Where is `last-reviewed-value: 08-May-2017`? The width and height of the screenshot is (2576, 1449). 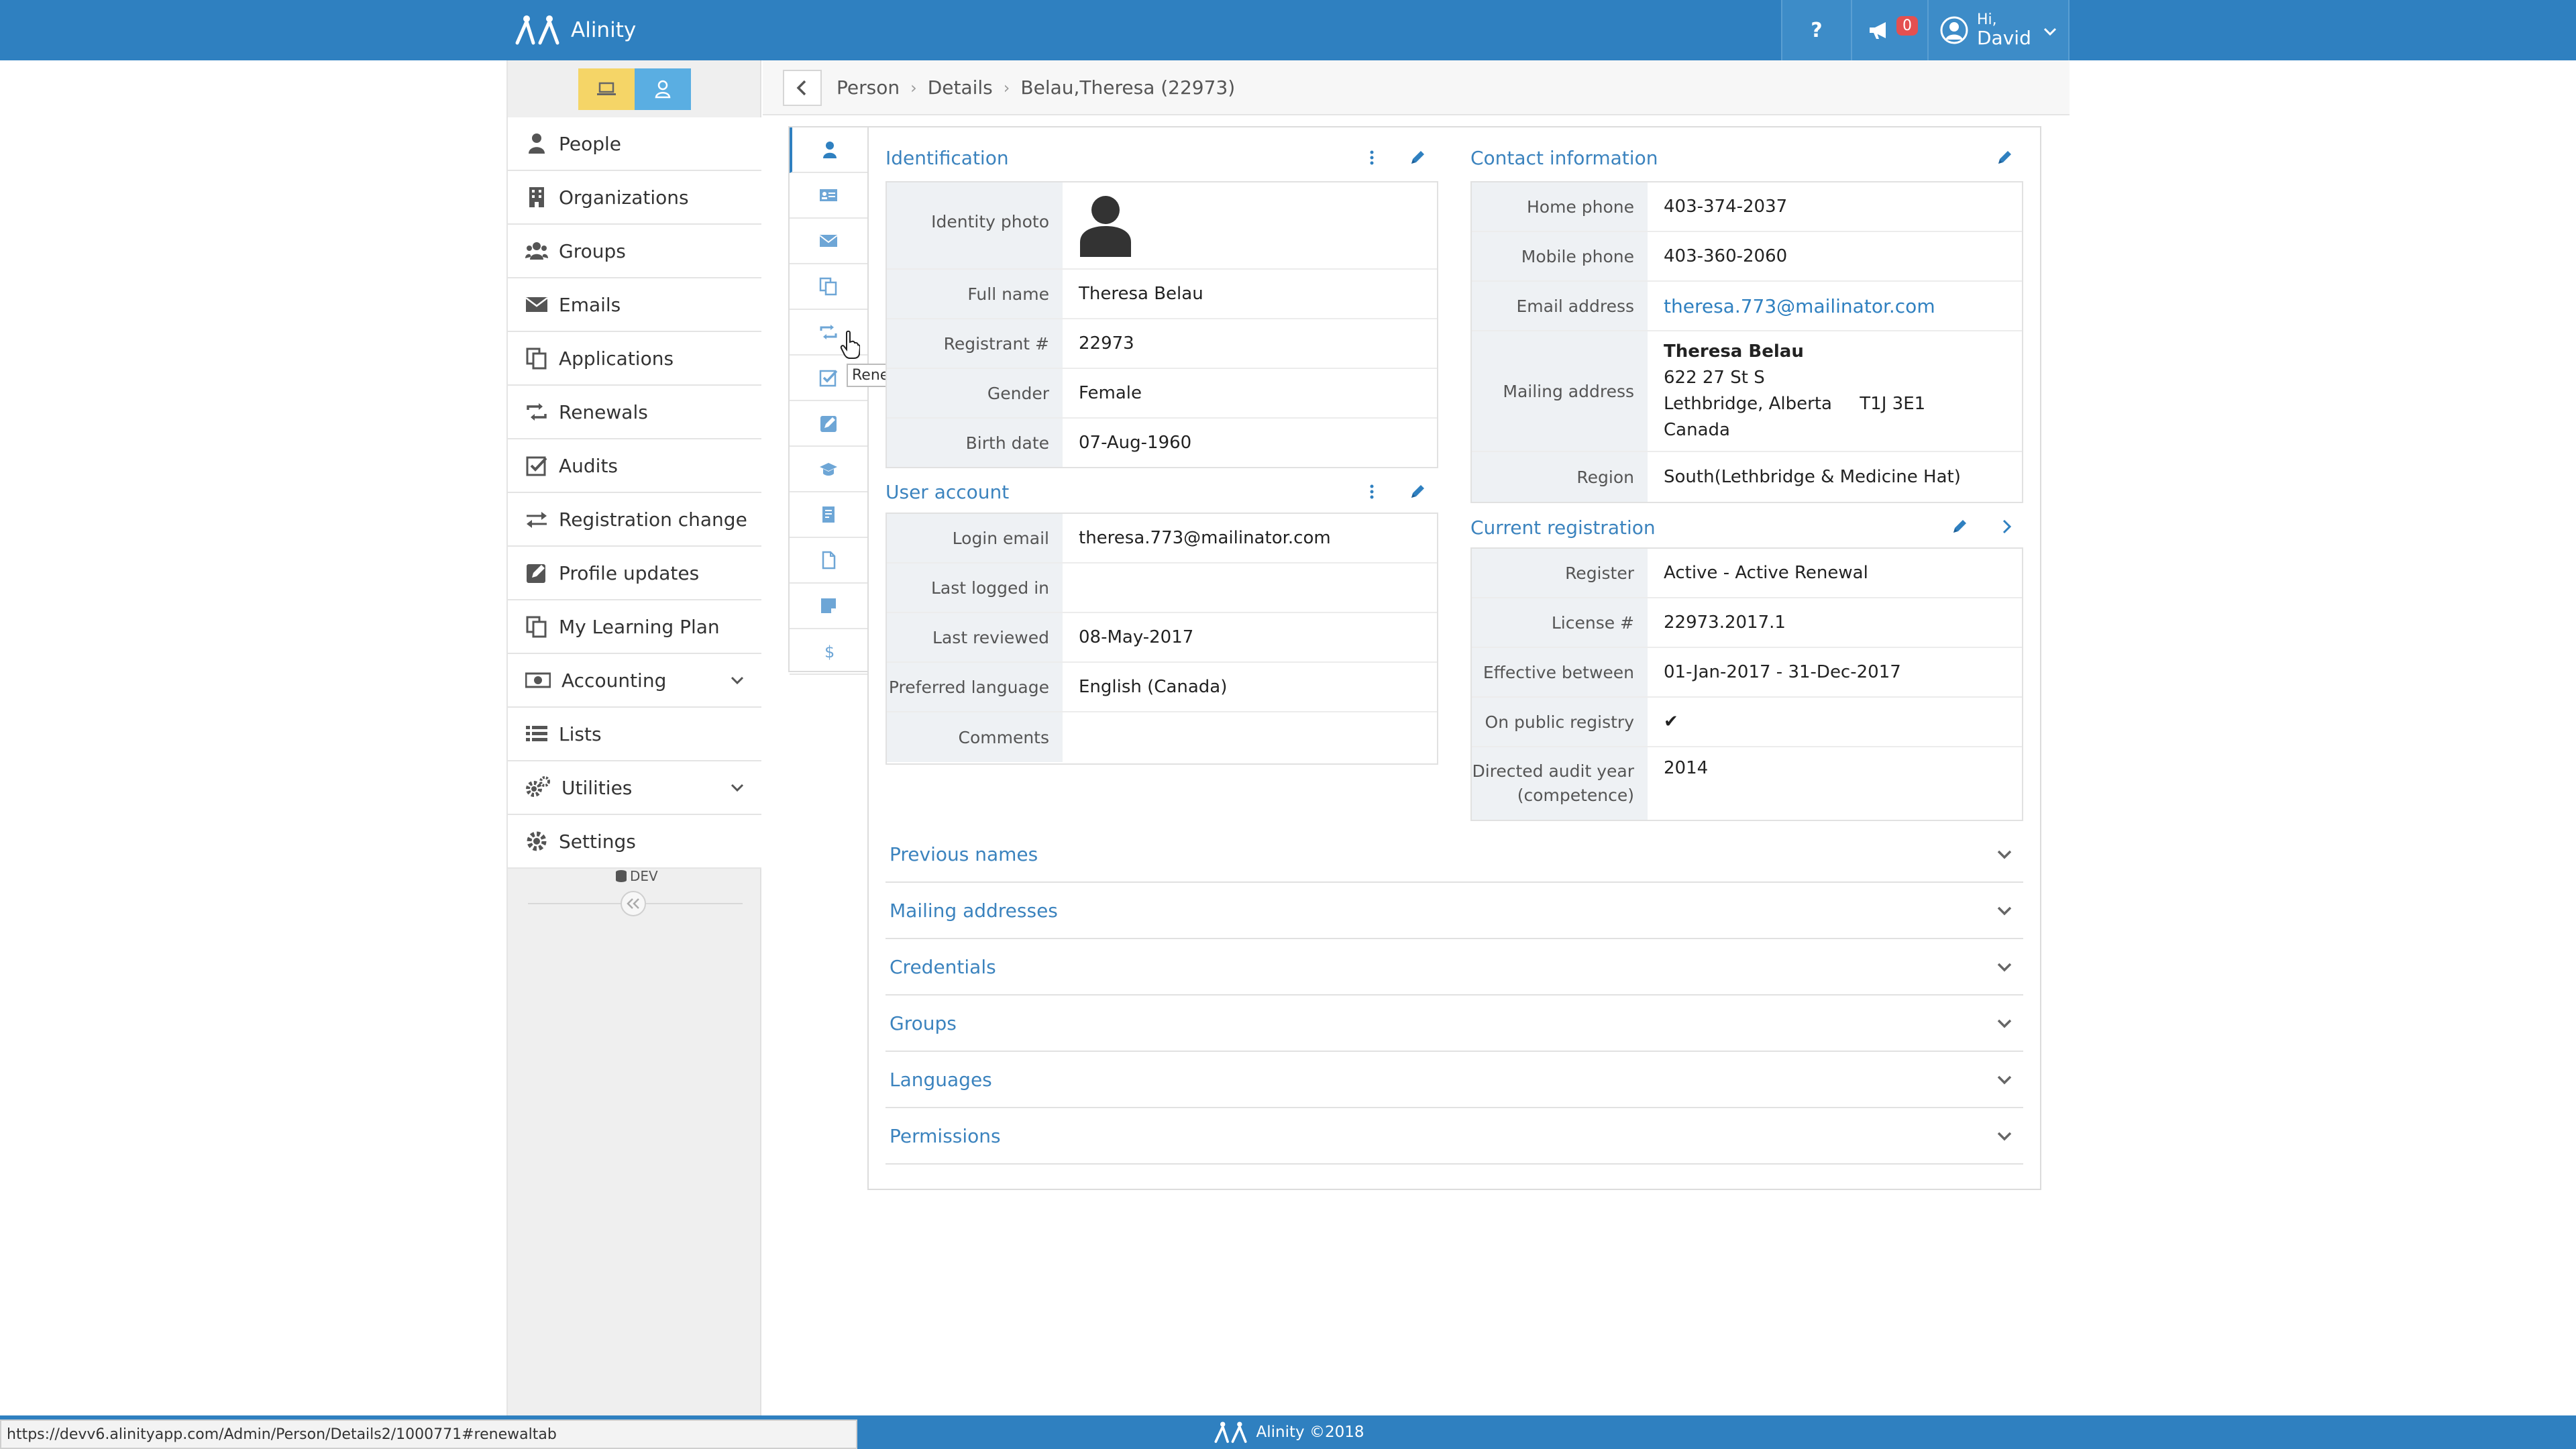 last-reviewed-value: 08-May-2017 is located at coordinates (1136, 637).